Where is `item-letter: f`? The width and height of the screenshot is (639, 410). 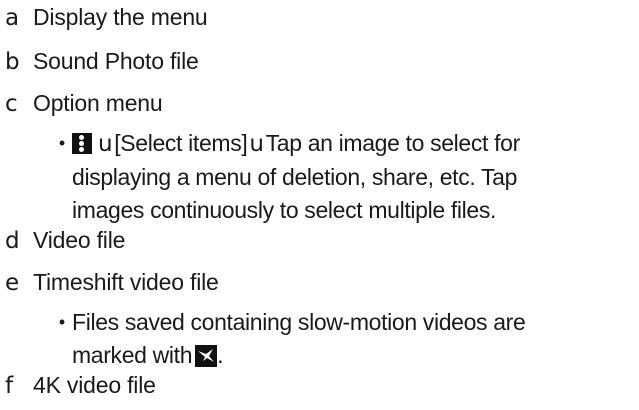 item-letter: f is located at coordinates (9, 386).